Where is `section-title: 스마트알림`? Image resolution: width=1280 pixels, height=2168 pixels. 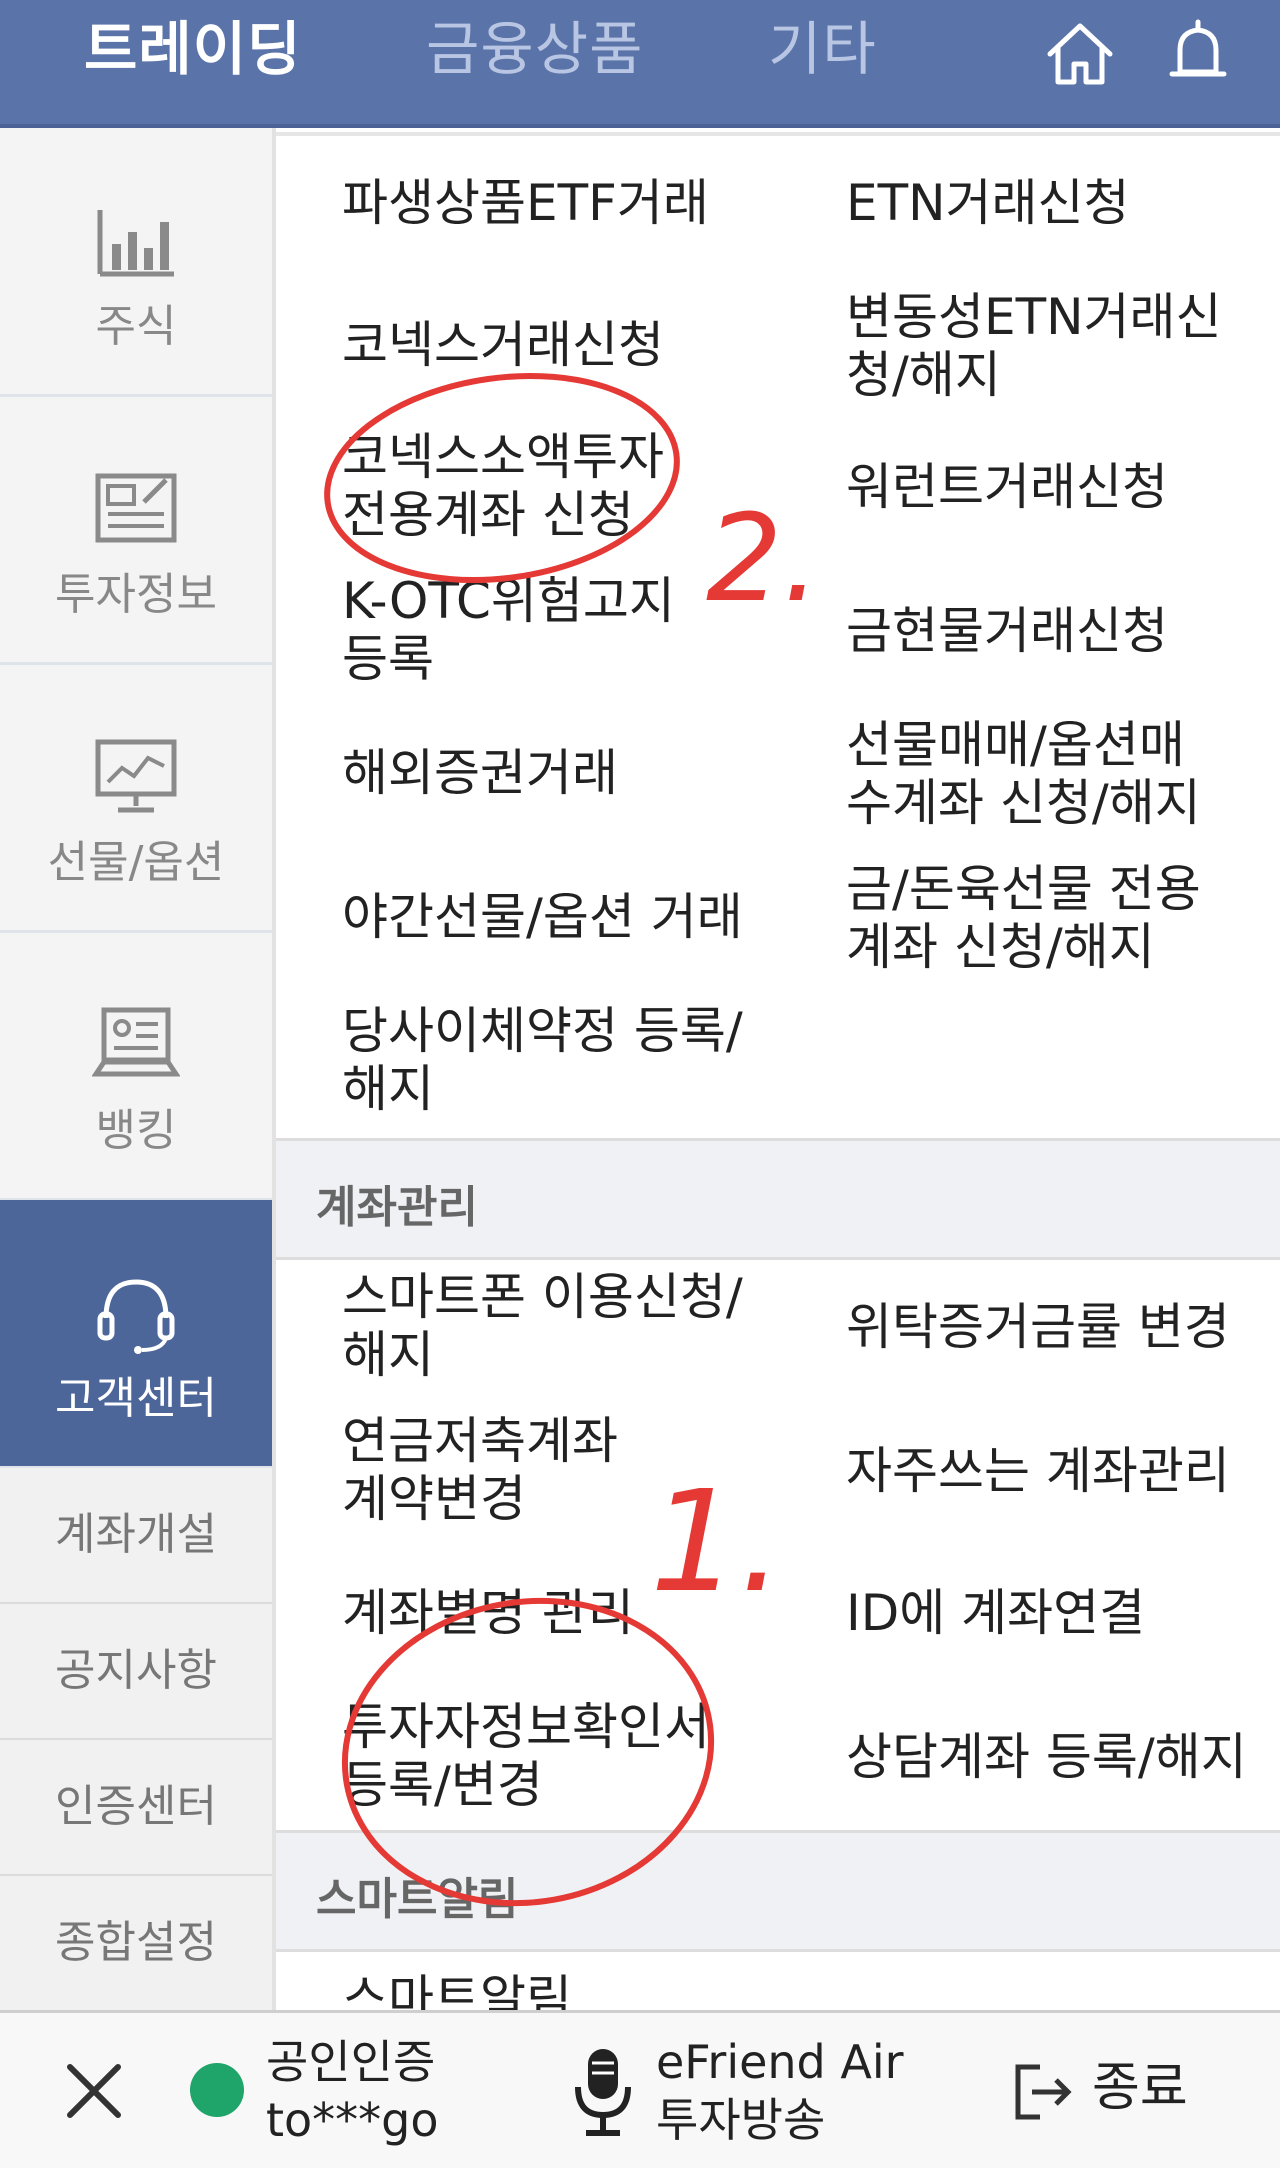
section-title: 스마트알림 is located at coordinates (417, 1899).